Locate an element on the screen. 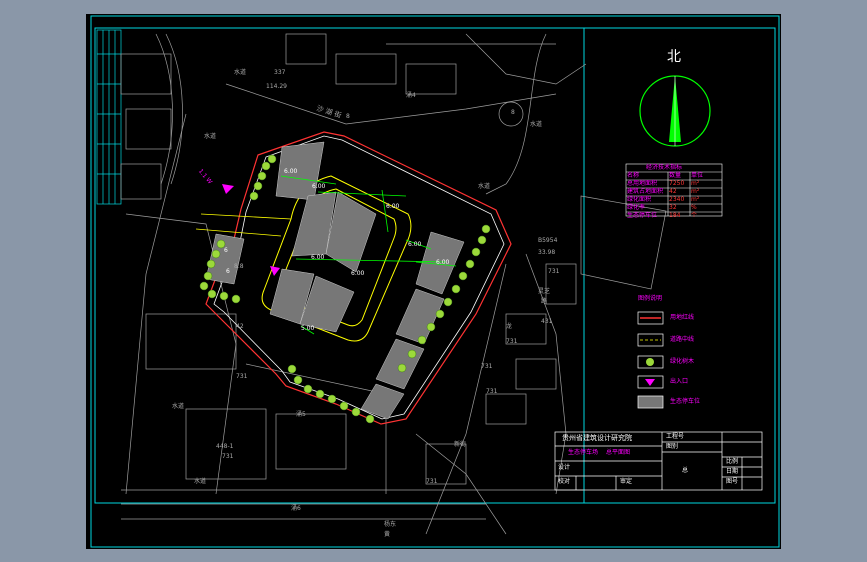 The width and height of the screenshot is (867, 562). drawing-title-field: 总 is located at coordinates (685, 470).